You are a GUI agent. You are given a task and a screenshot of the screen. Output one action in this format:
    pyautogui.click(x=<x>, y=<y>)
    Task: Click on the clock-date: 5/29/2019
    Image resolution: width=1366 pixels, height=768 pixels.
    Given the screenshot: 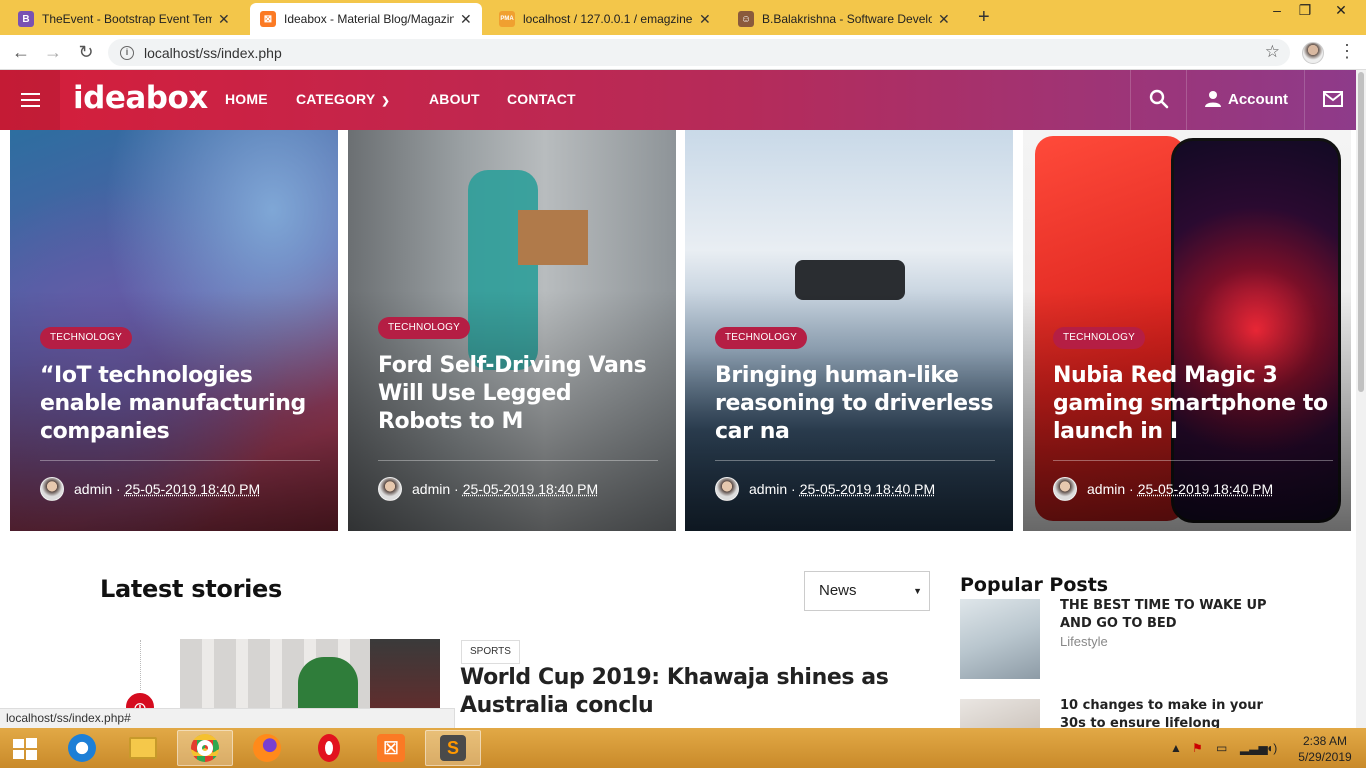 What is the action you would take?
    pyautogui.click(x=1325, y=757)
    